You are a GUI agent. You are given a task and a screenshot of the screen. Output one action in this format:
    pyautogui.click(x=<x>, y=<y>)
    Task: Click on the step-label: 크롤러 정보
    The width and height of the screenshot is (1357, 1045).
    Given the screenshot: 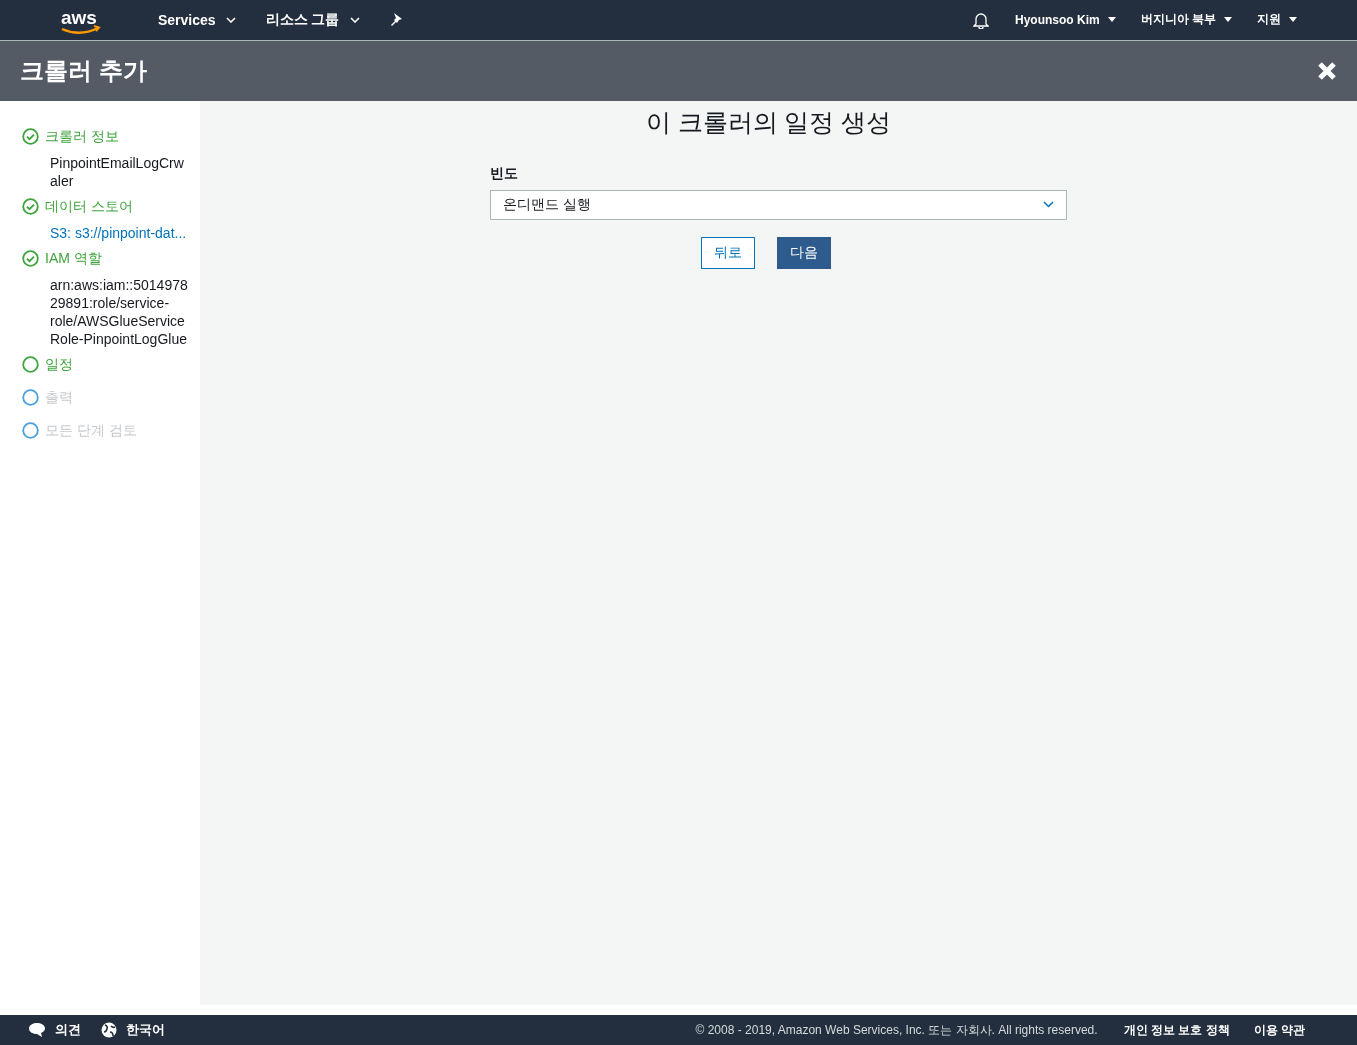 What is the action you would take?
    pyautogui.click(x=82, y=136)
    